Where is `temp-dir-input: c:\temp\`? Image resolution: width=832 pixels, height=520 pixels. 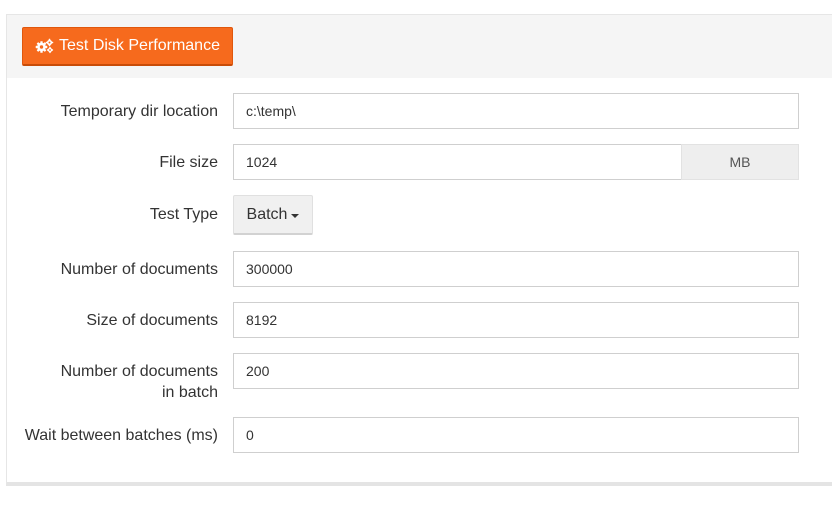 temp-dir-input: c:\temp\ is located at coordinates (516, 111).